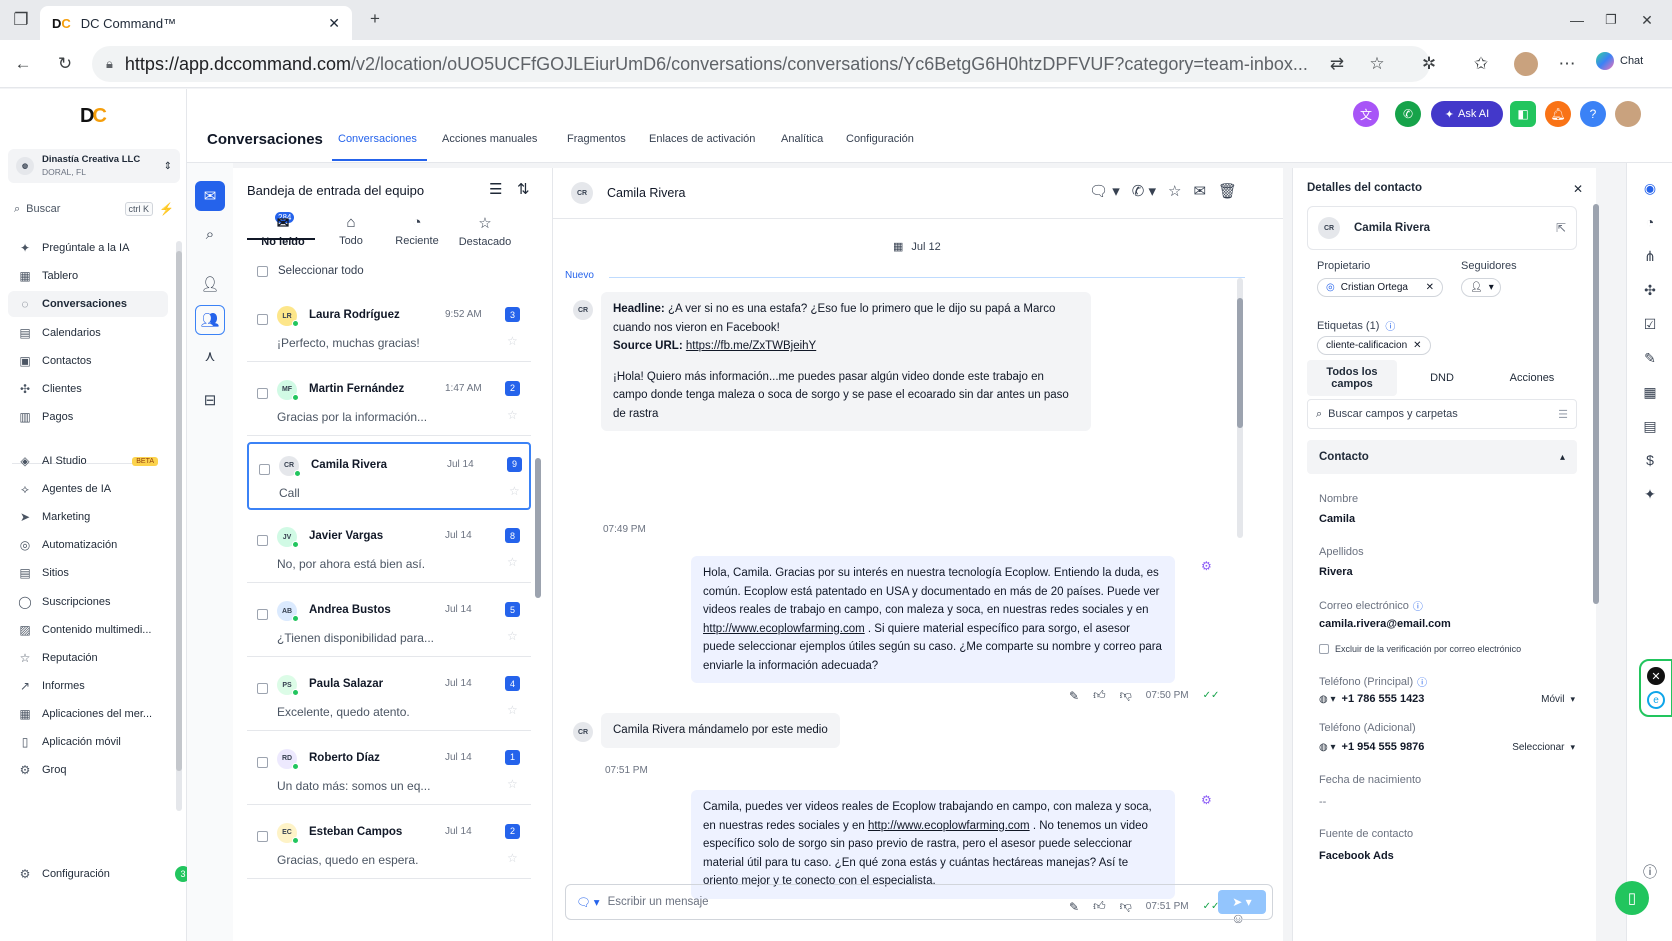 The height and width of the screenshot is (941, 1672). Describe the element at coordinates (1650, 222) in the screenshot. I see `history-icon: ◔` at that location.